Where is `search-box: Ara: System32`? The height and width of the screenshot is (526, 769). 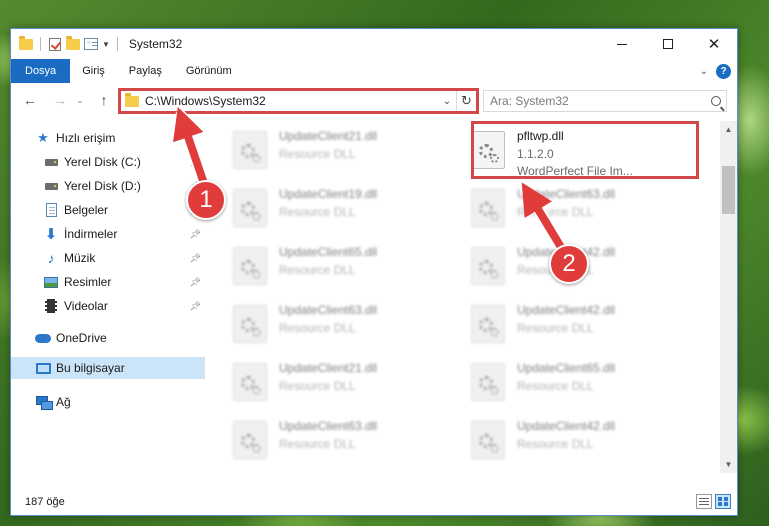
search-box: Ara: System32 is located at coordinates (605, 101).